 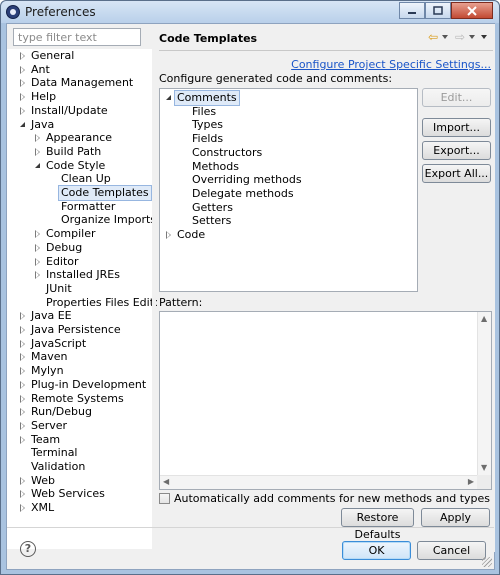 What do you see at coordinates (445, 37) in the screenshot?
I see `back-dropdown-icon` at bounding box center [445, 37].